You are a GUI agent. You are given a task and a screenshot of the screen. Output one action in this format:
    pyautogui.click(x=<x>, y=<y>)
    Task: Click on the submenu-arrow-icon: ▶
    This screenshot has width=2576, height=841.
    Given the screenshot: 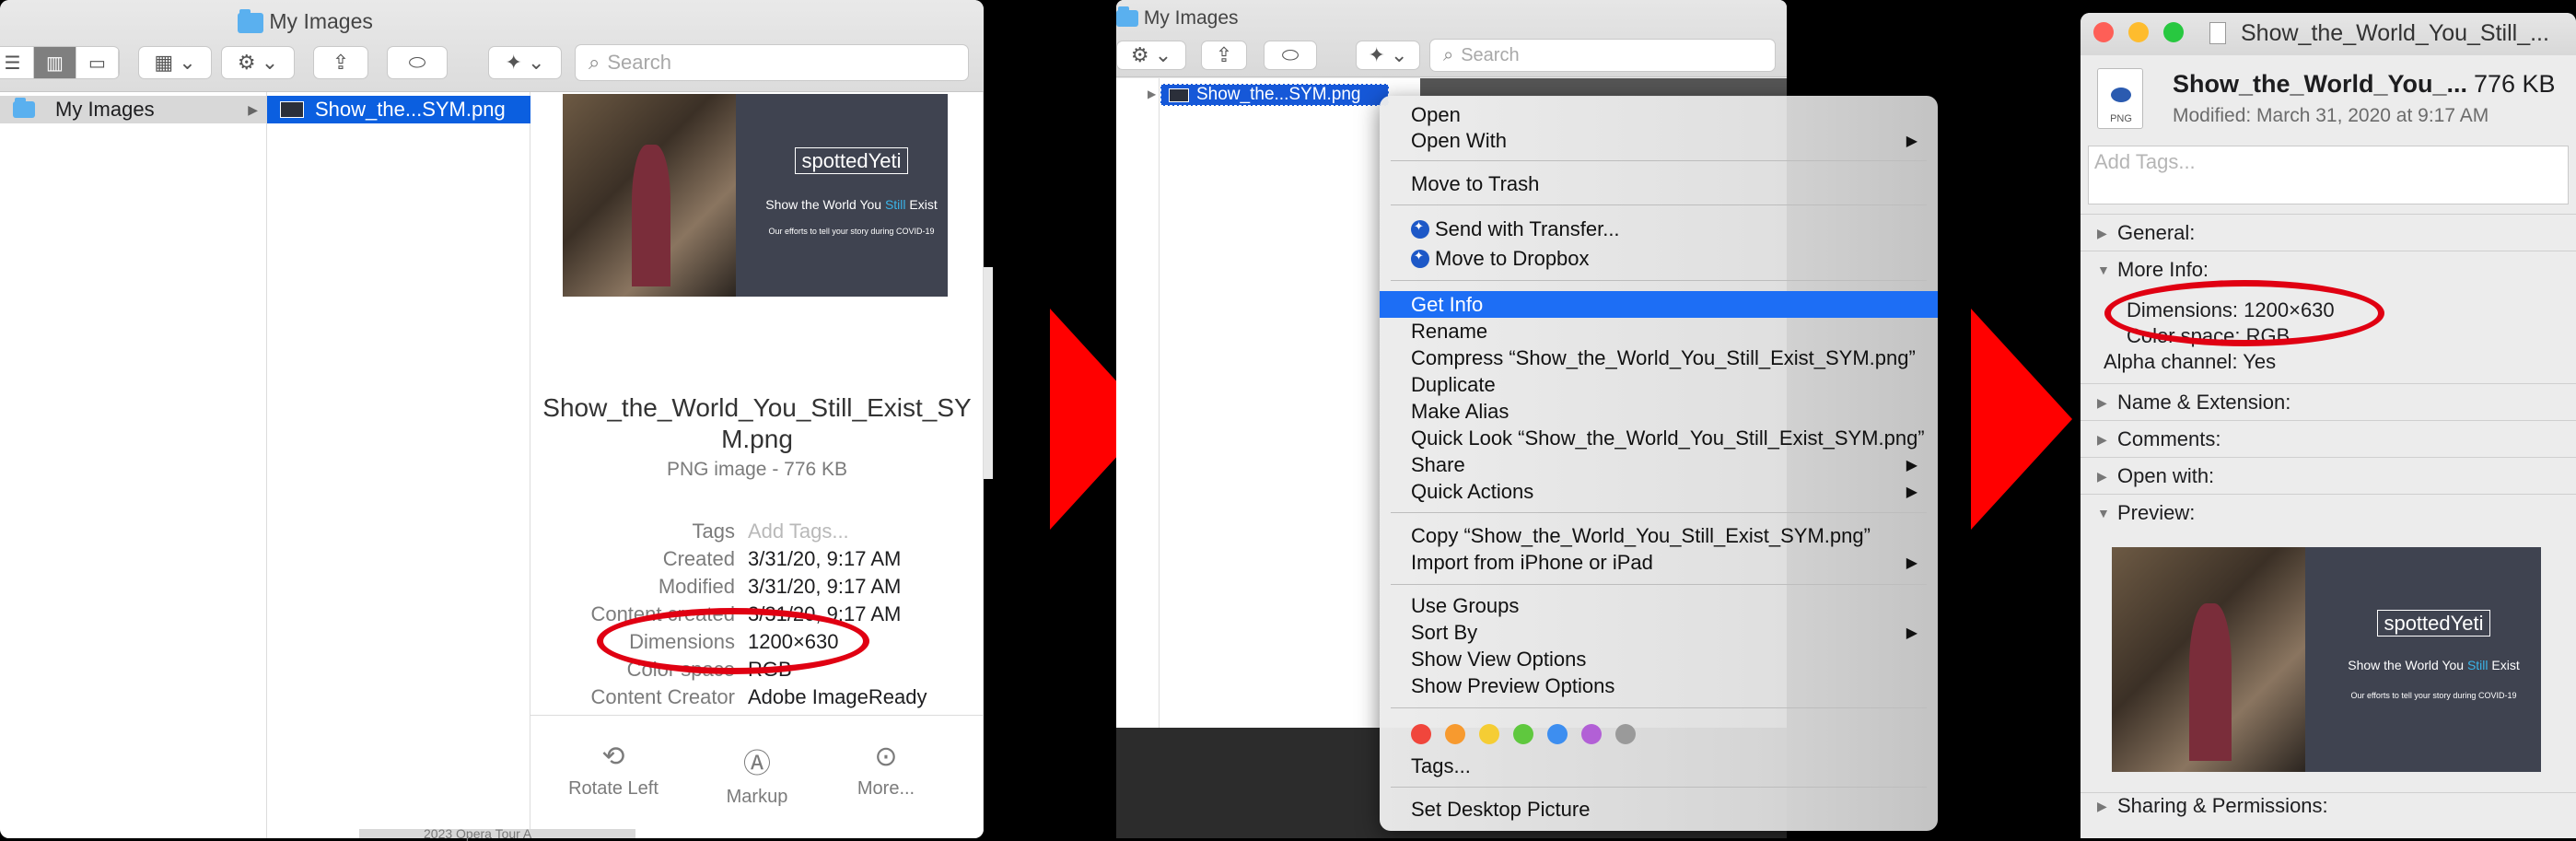 What is the action you would take?
    pyautogui.click(x=1911, y=492)
    